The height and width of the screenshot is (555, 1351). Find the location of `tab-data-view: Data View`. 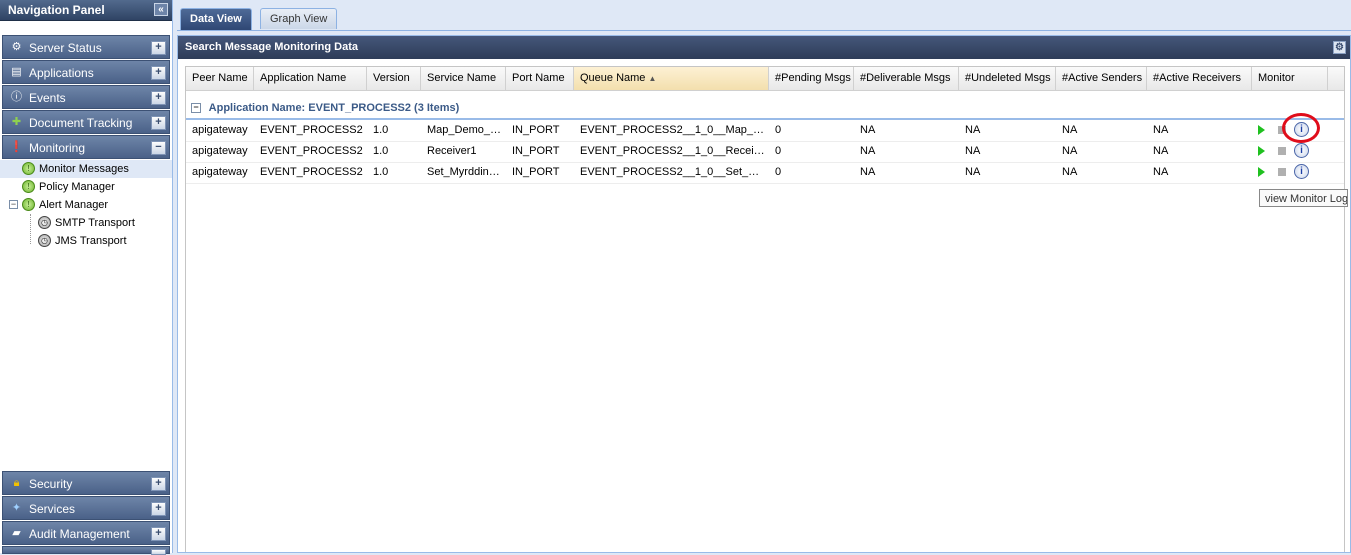

tab-data-view: Data View is located at coordinates (216, 19).